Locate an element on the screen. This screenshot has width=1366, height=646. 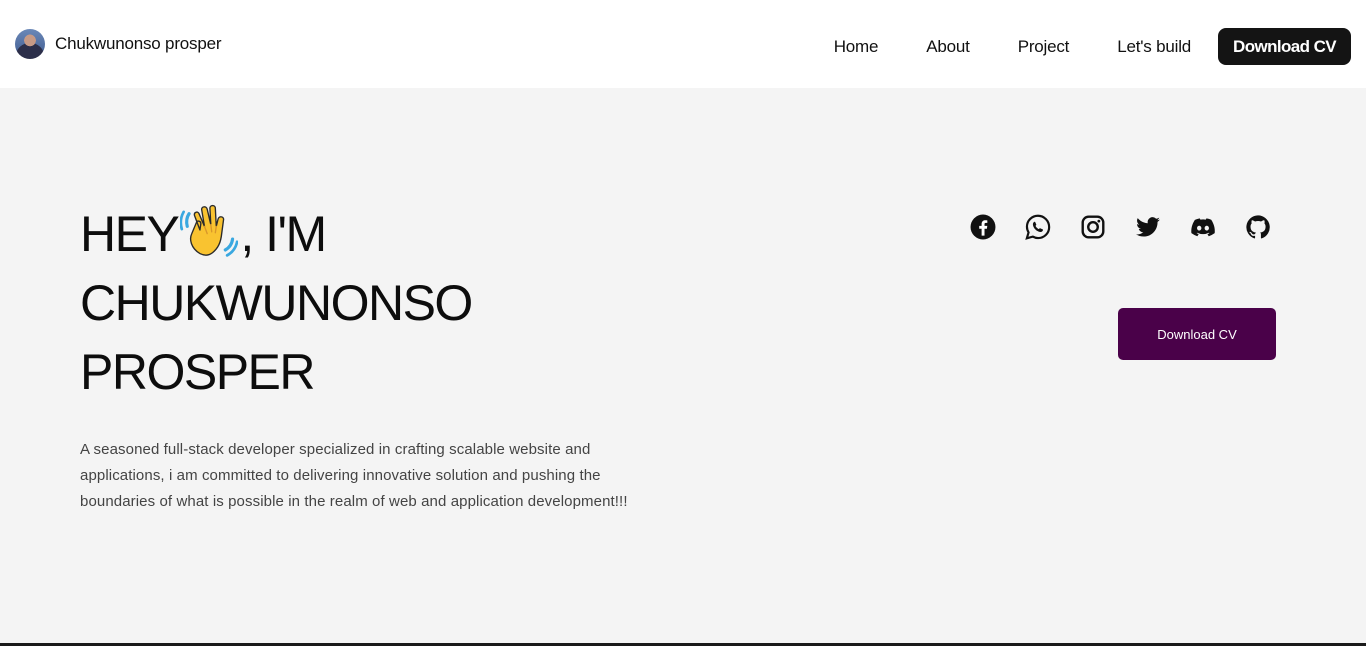
avatar is located at coordinates (30, 44).